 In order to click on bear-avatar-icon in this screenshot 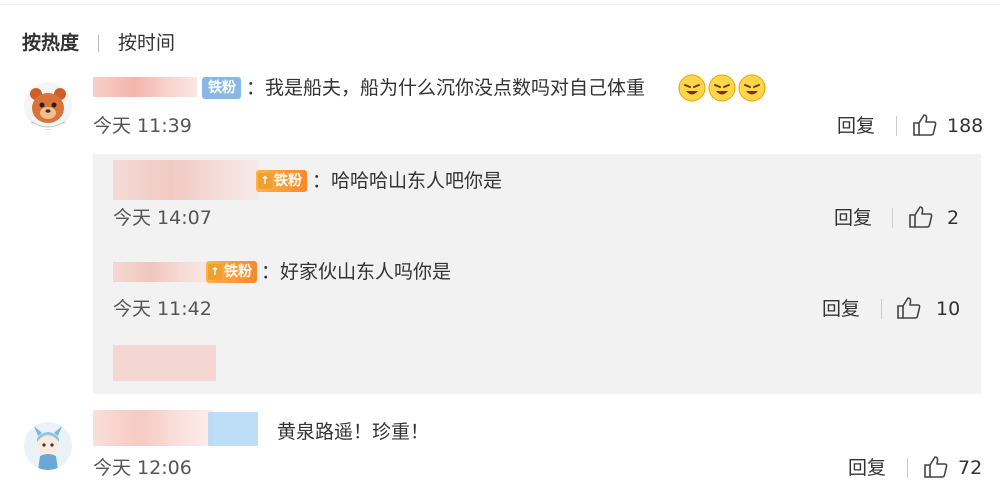, I will do `click(48, 106)`.